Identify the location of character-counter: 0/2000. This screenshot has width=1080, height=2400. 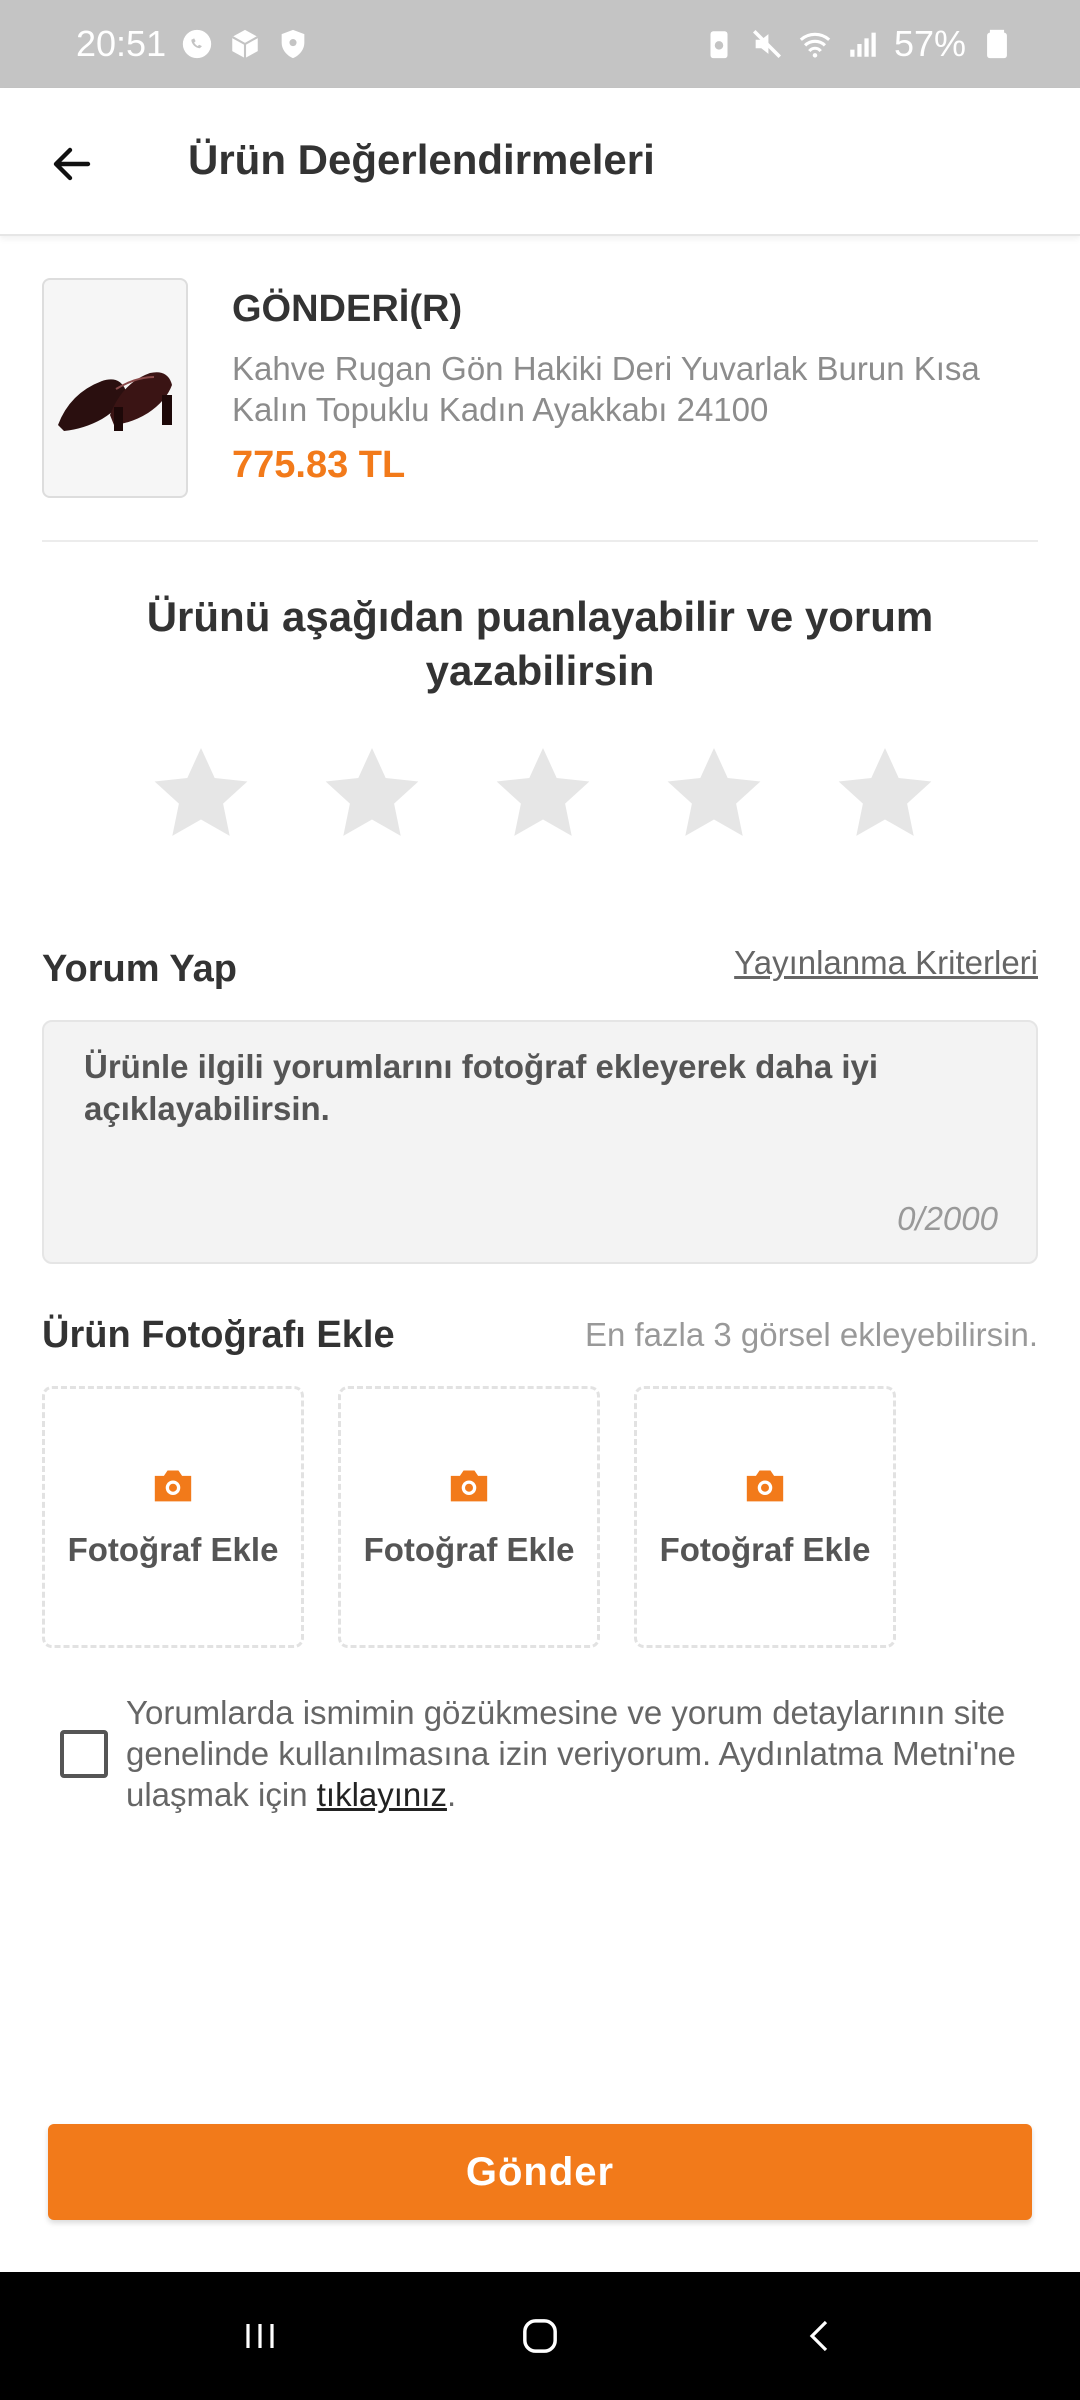
(947, 1218).